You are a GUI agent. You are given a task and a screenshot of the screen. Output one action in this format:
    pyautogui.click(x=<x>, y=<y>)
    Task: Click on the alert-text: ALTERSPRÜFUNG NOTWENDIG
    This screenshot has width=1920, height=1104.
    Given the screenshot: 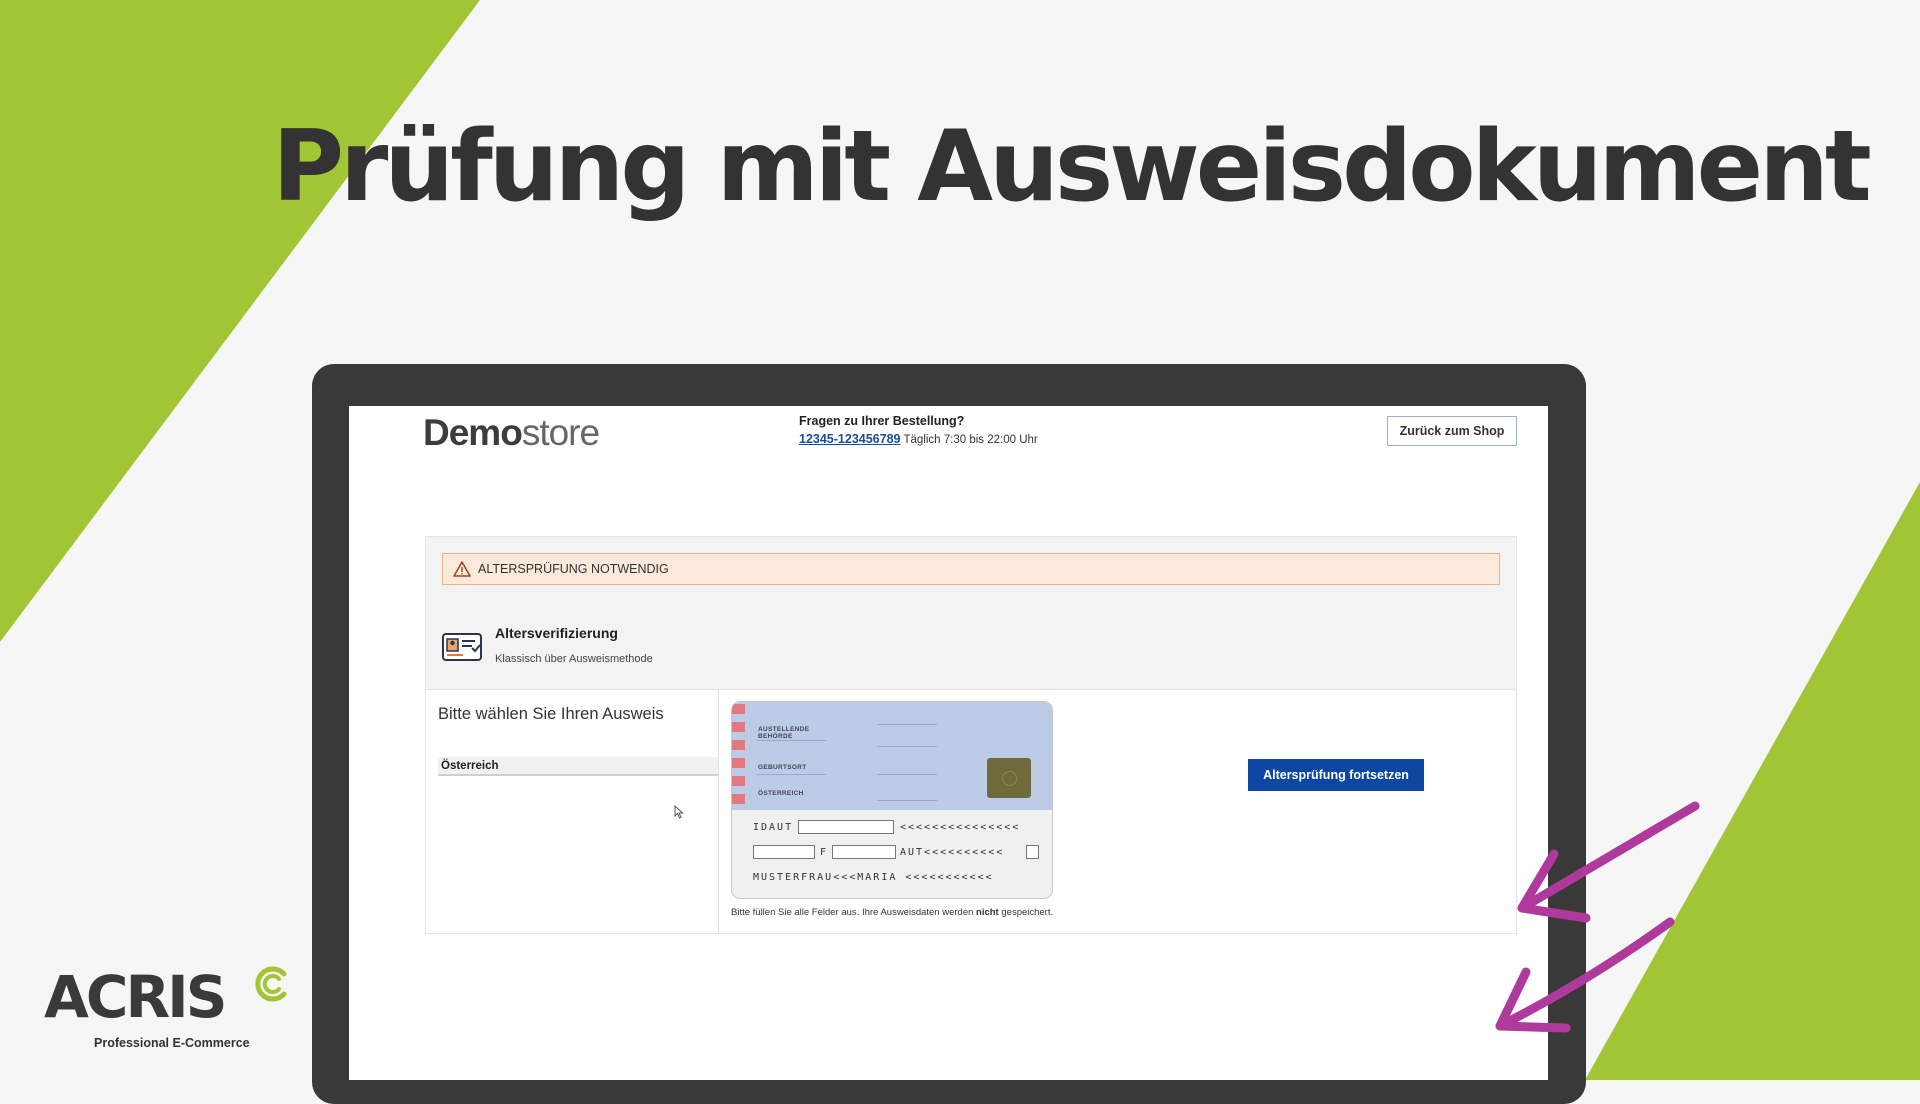 What is the action you would take?
    pyautogui.click(x=573, y=569)
    